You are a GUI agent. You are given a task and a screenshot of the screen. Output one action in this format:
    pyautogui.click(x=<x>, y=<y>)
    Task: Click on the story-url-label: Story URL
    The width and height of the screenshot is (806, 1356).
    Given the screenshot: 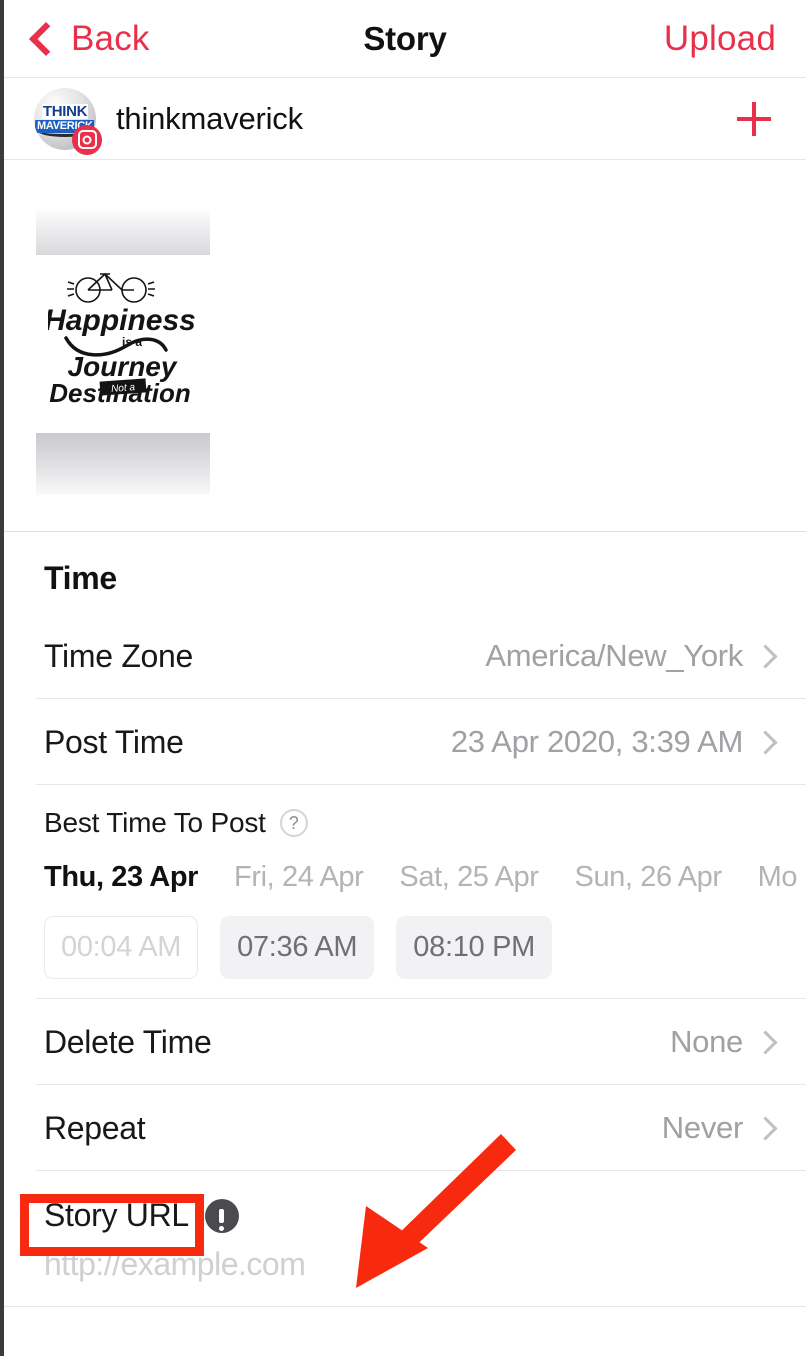 What is the action you would take?
    pyautogui.click(x=116, y=1215)
    